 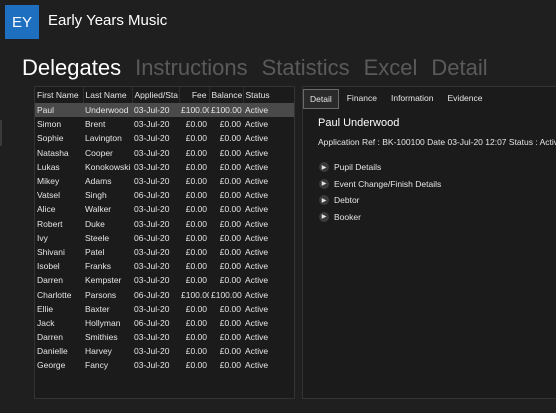 What do you see at coordinates (59, 110) in the screenshot?
I see `cell-first-name: Paul` at bounding box center [59, 110].